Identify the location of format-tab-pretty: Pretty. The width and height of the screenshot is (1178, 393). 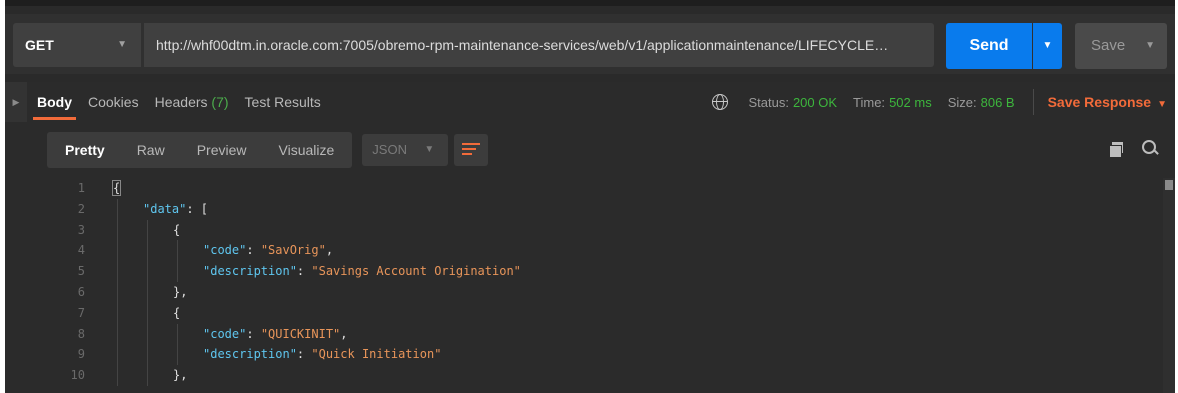
(85, 150).